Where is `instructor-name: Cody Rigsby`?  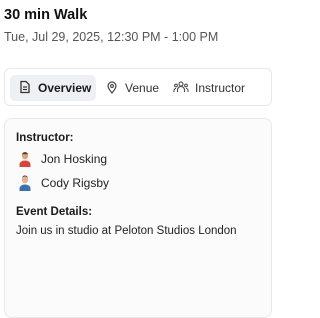 instructor-name: Cody Rigsby is located at coordinates (75, 183).